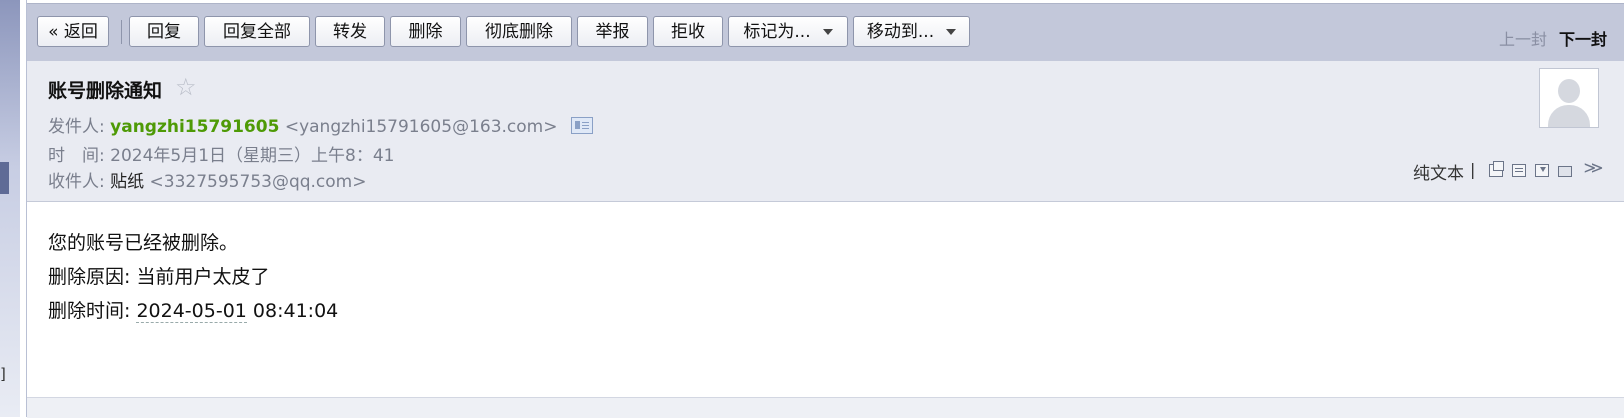 The height and width of the screenshot is (418, 1624). What do you see at coordinates (1496, 169) in the screenshot?
I see `new-window-icon` at bounding box center [1496, 169].